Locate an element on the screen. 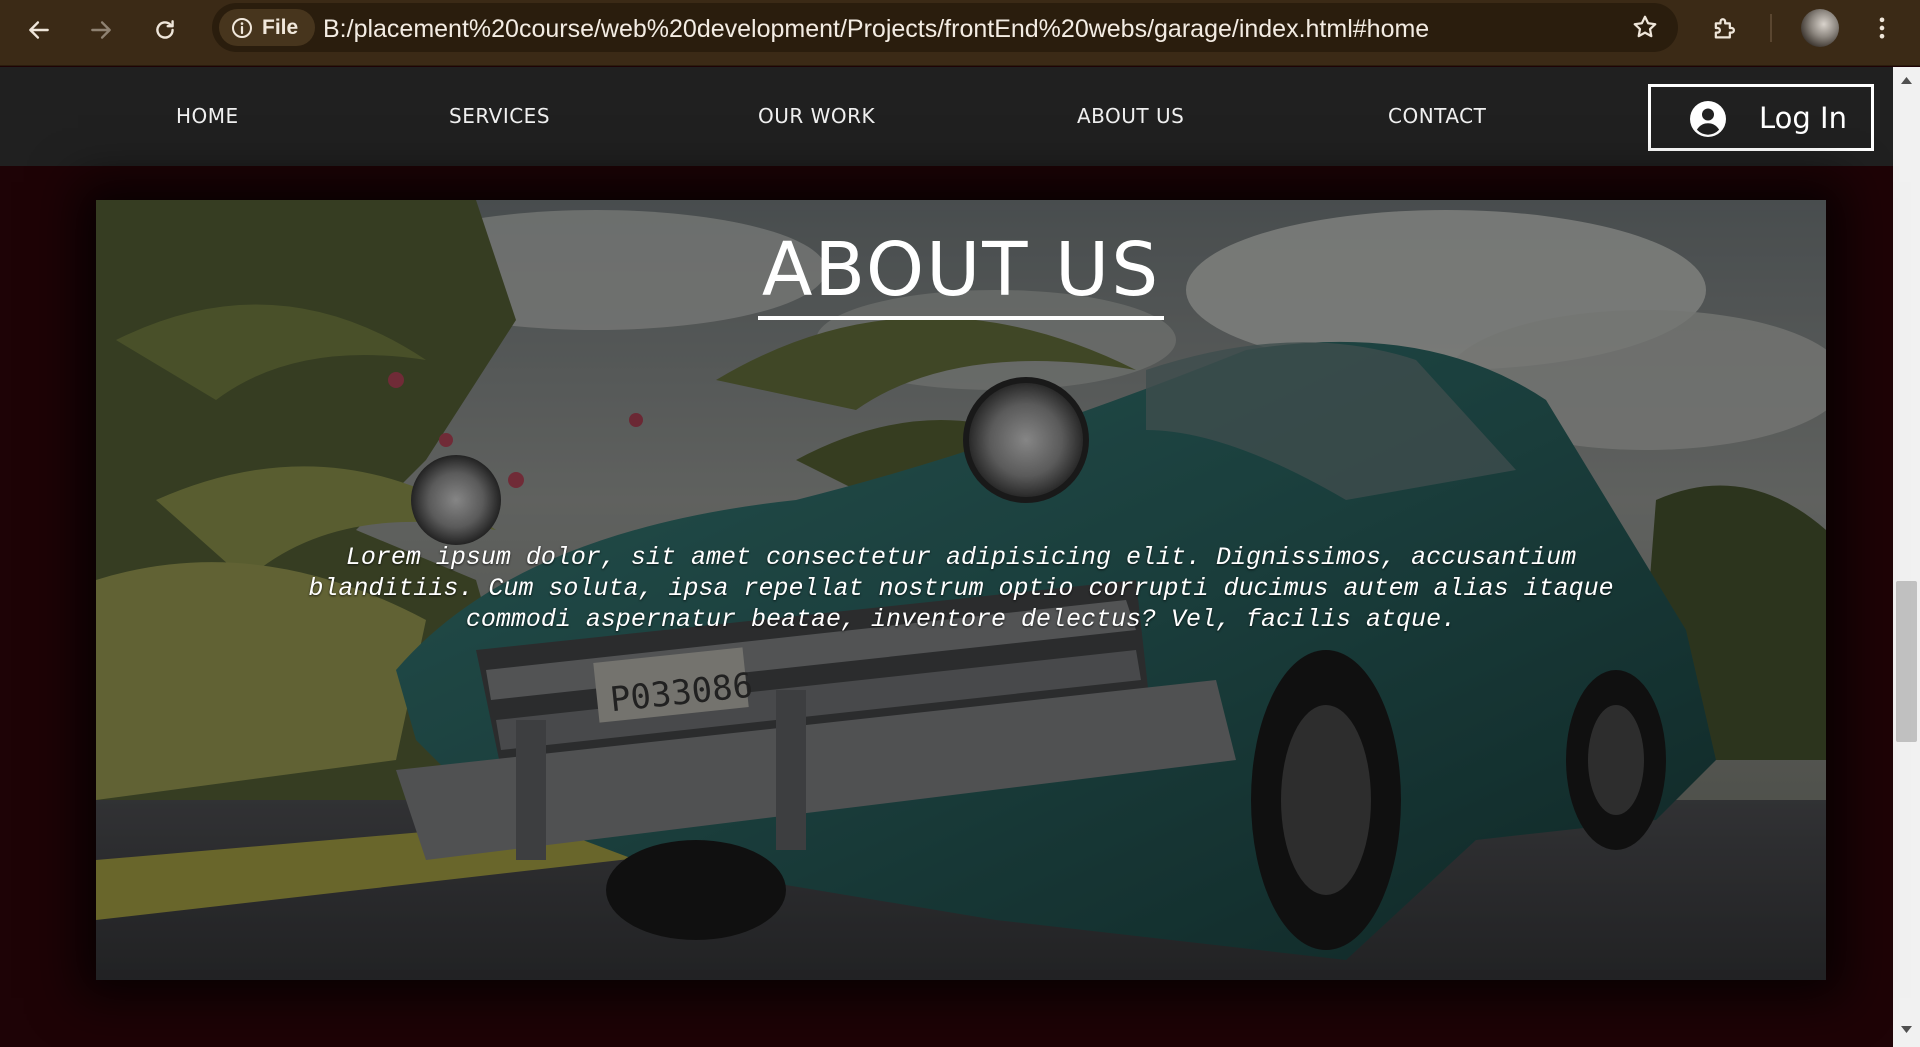  caret-down-icon is located at coordinates (1906, 1029).